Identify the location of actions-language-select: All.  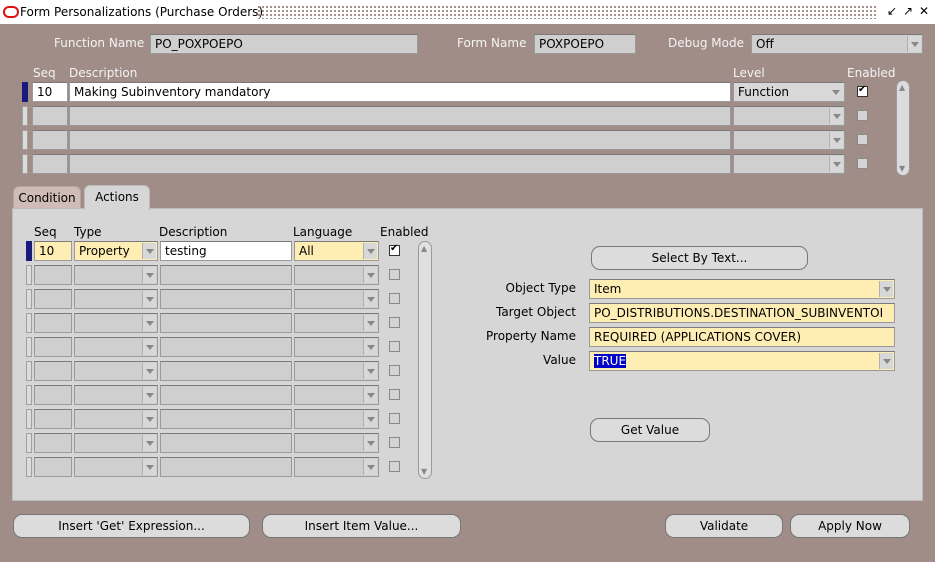
(336, 251).